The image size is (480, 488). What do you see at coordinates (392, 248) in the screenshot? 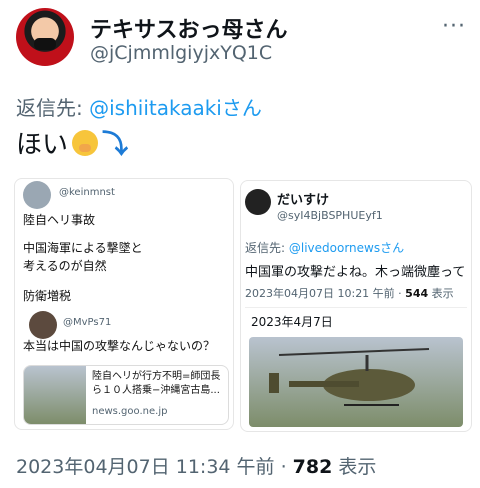
I see `right-reply-suffix: さん` at bounding box center [392, 248].